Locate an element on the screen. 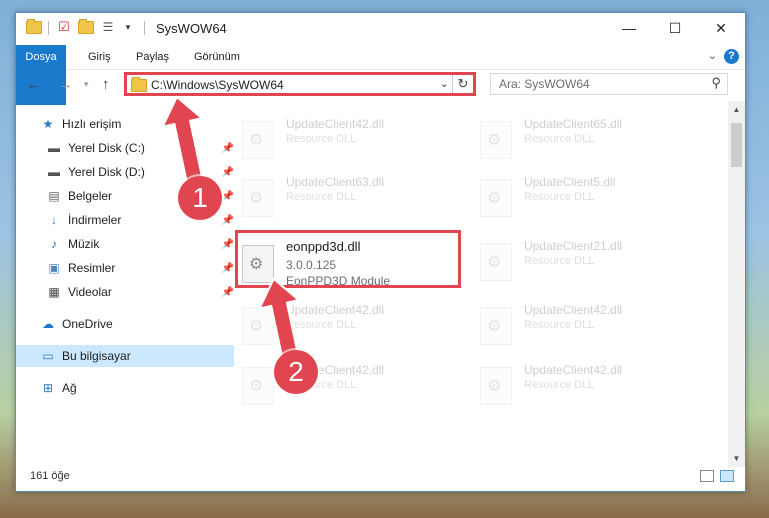 This screenshot has height=518, width=769. maximize-button: ☐ is located at coordinates (675, 28).